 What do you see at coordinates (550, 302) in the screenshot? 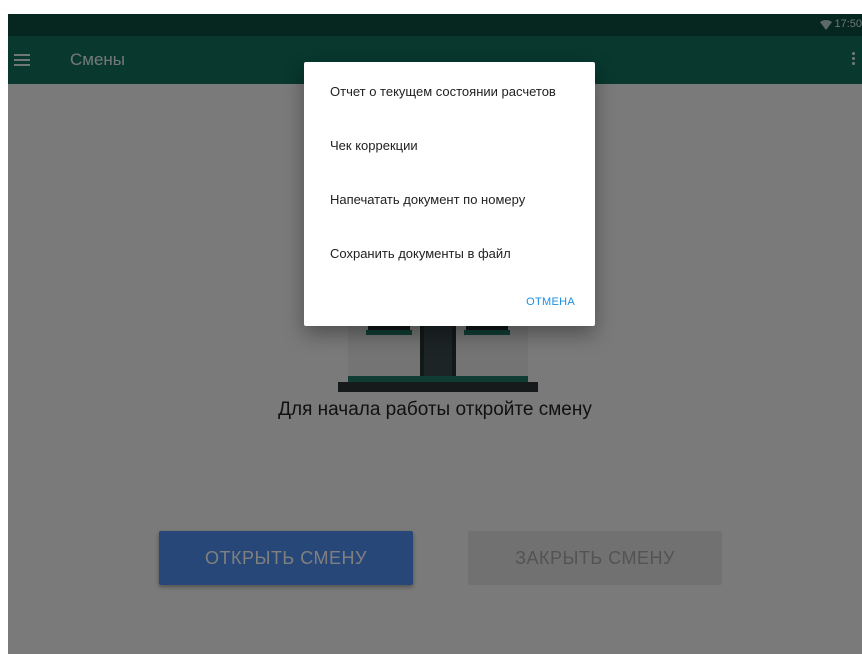
I see `cancel-button: ОТМЕНА` at bounding box center [550, 302].